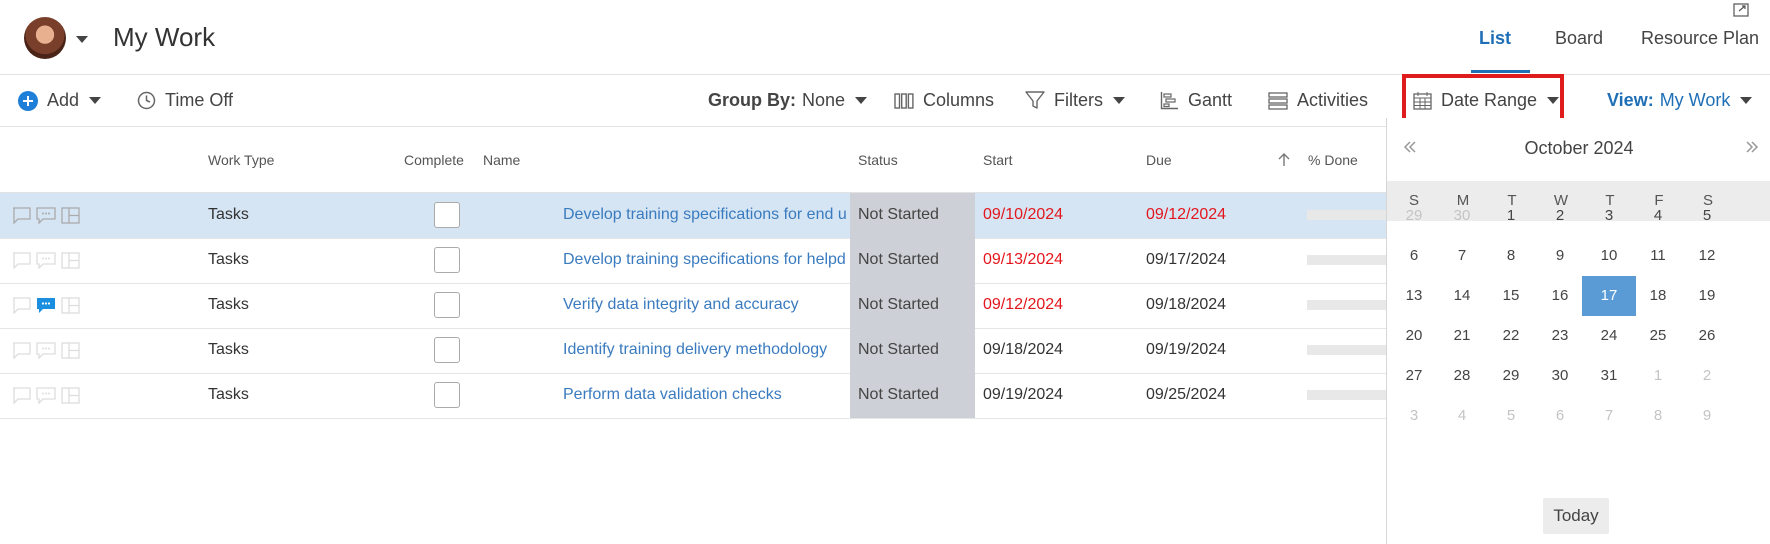 This screenshot has width=1770, height=544. What do you see at coordinates (707, 350) in the screenshot?
I see `task-name-link: Identify training delivery methodology` at bounding box center [707, 350].